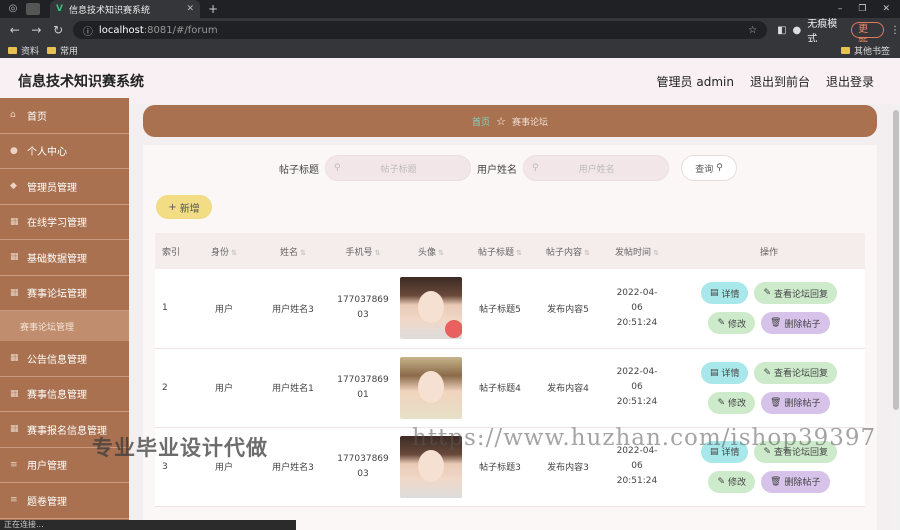  I want to click on tab-title: 信息技术知识赛系统, so click(109, 10).